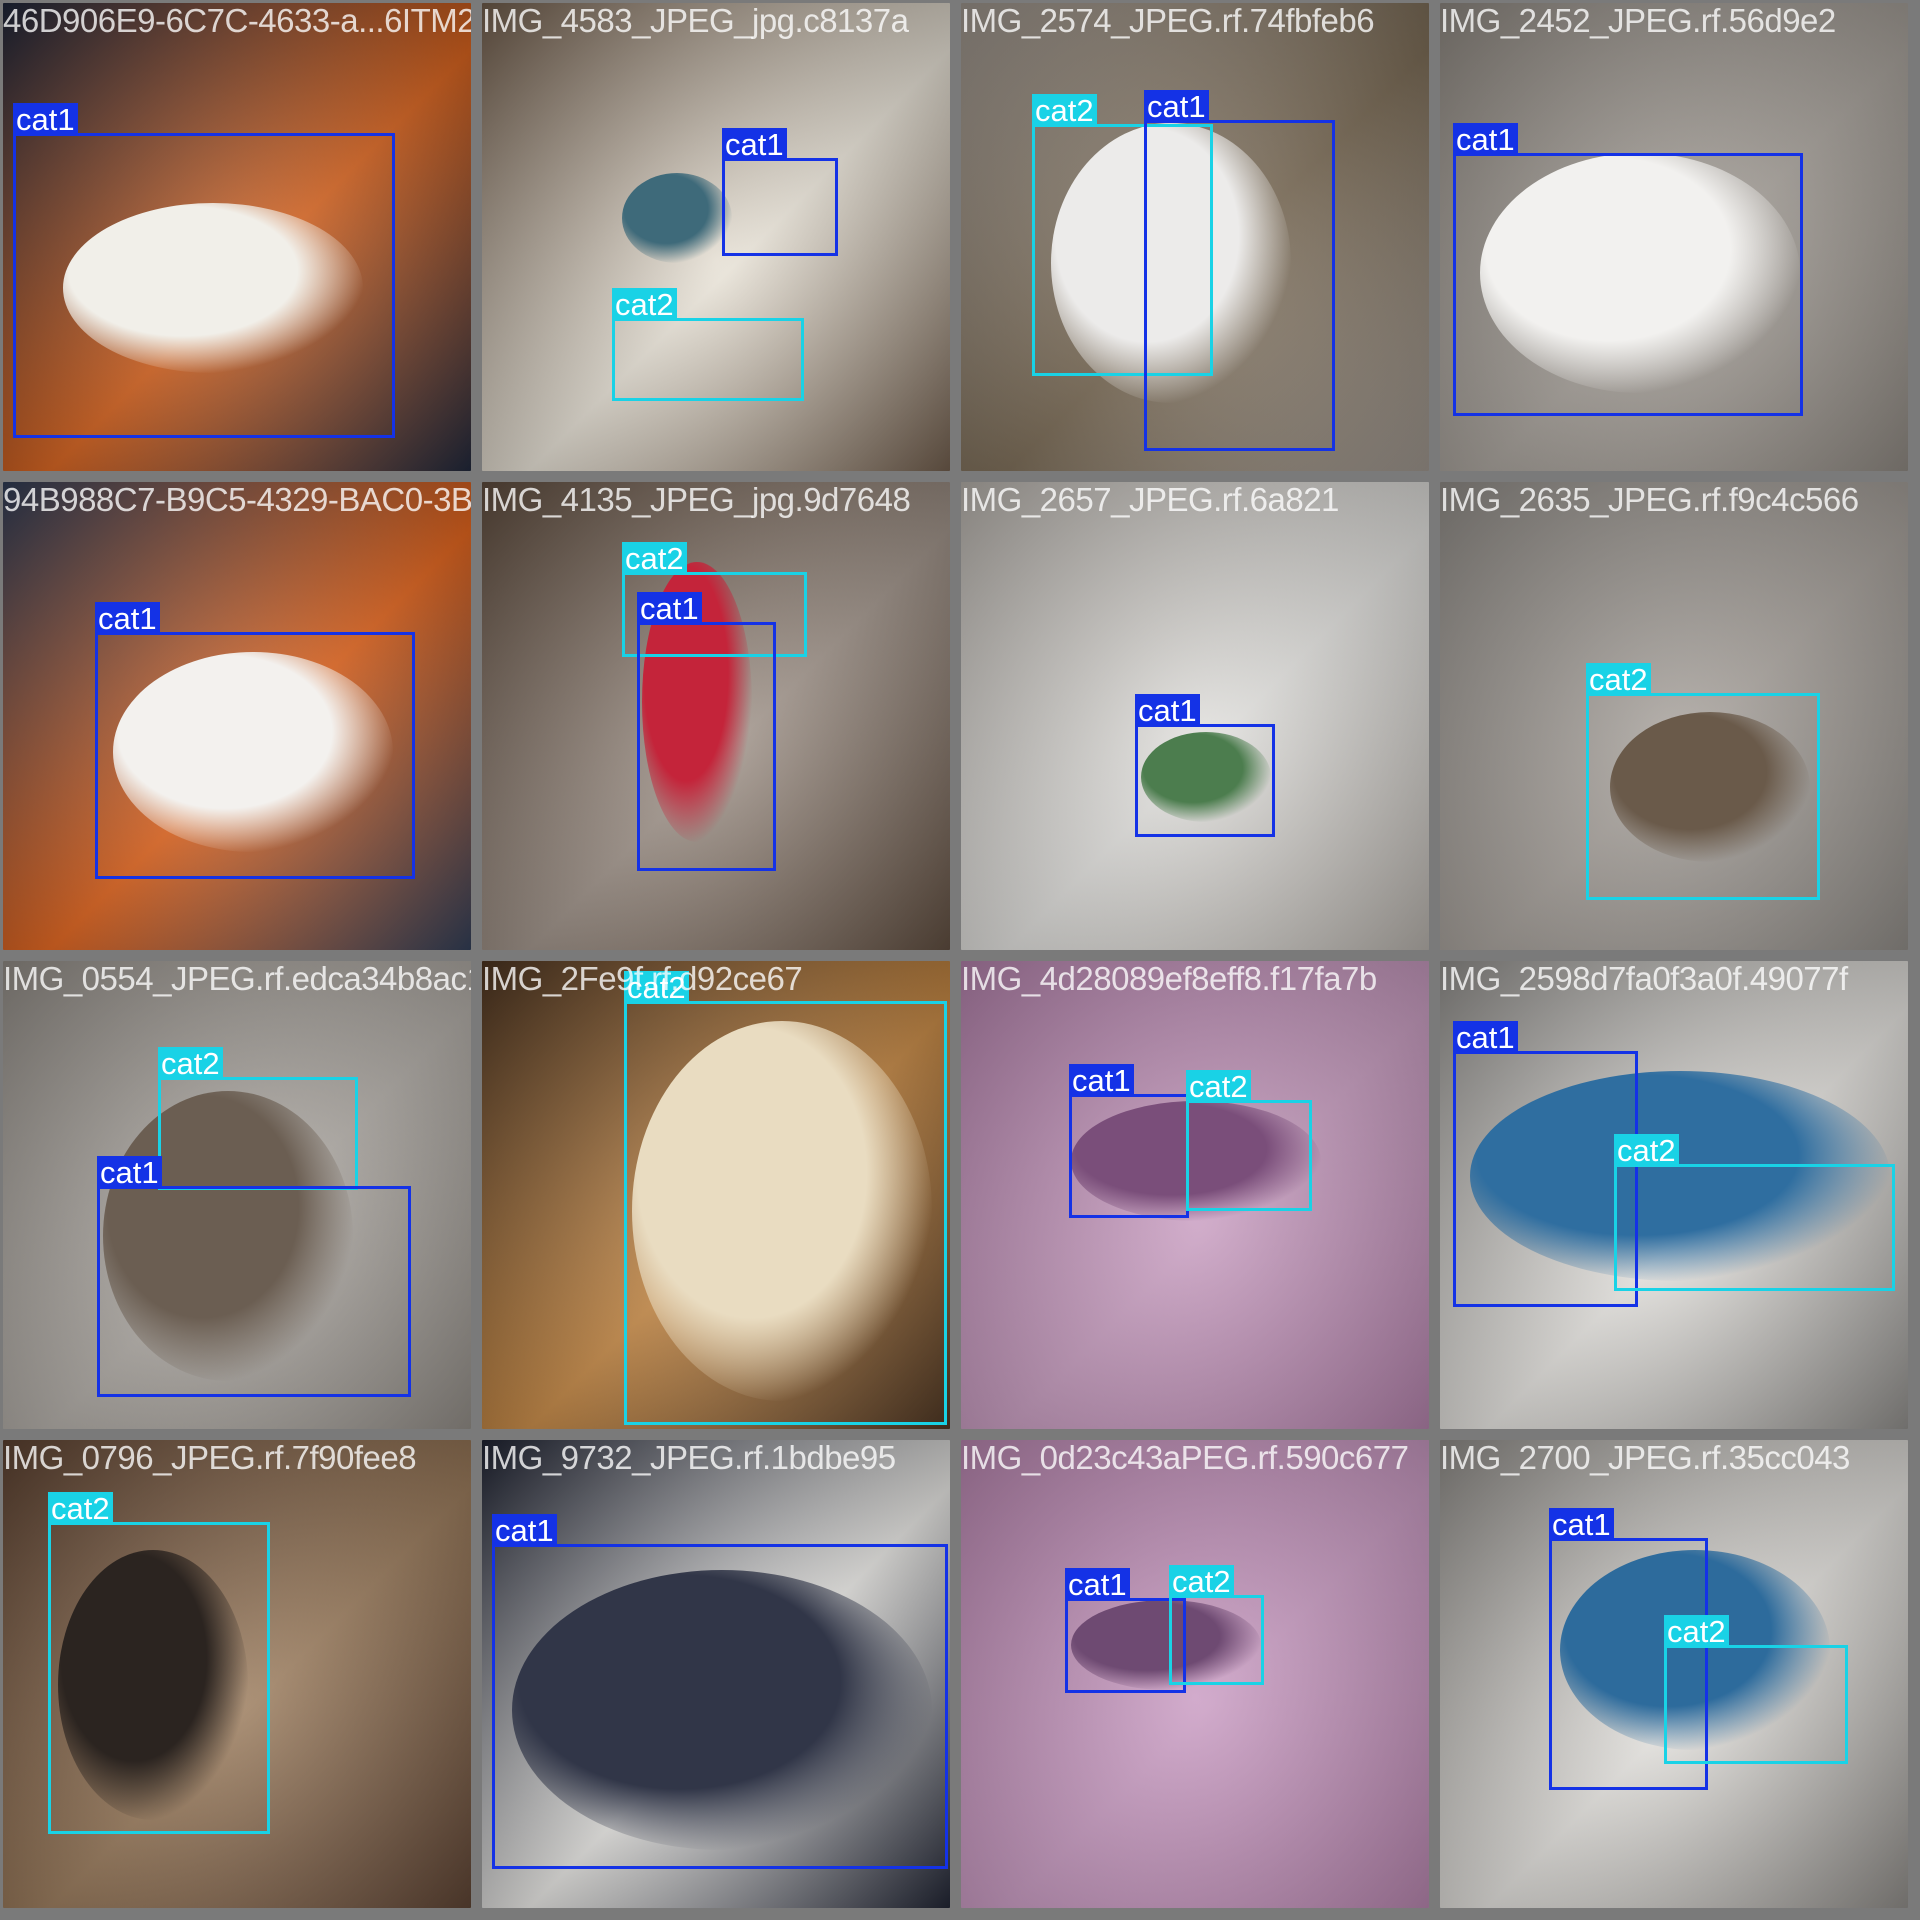 Image resolution: width=1920 pixels, height=1920 pixels. I want to click on image-tile: IMG_0796_JPEG.rf.7f90fee8 cat2, so click(237, 1674).